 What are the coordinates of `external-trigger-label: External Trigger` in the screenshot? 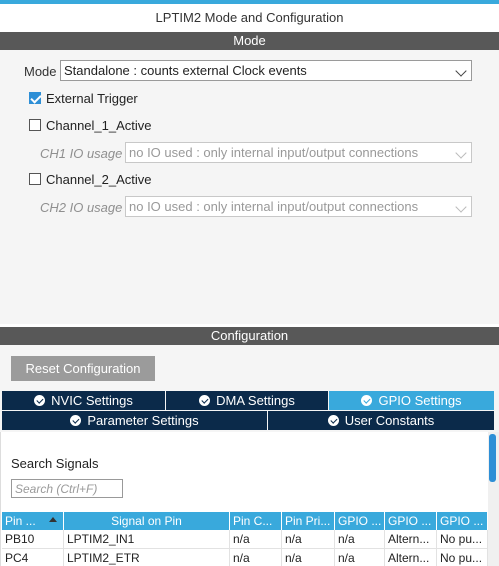 It's located at (92, 98).